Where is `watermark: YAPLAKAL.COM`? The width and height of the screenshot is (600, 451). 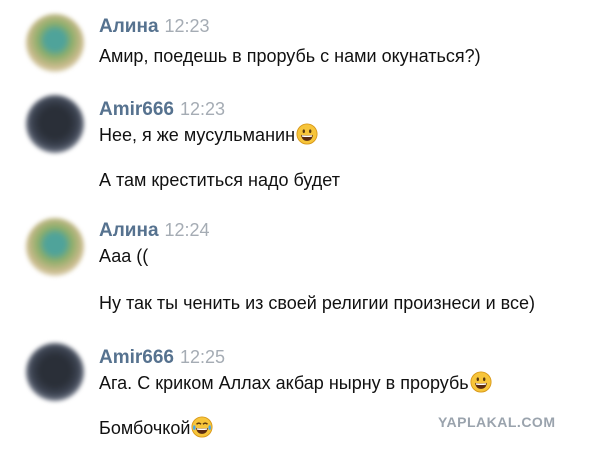
watermark: YAPLAKAL.COM is located at coordinates (497, 422).